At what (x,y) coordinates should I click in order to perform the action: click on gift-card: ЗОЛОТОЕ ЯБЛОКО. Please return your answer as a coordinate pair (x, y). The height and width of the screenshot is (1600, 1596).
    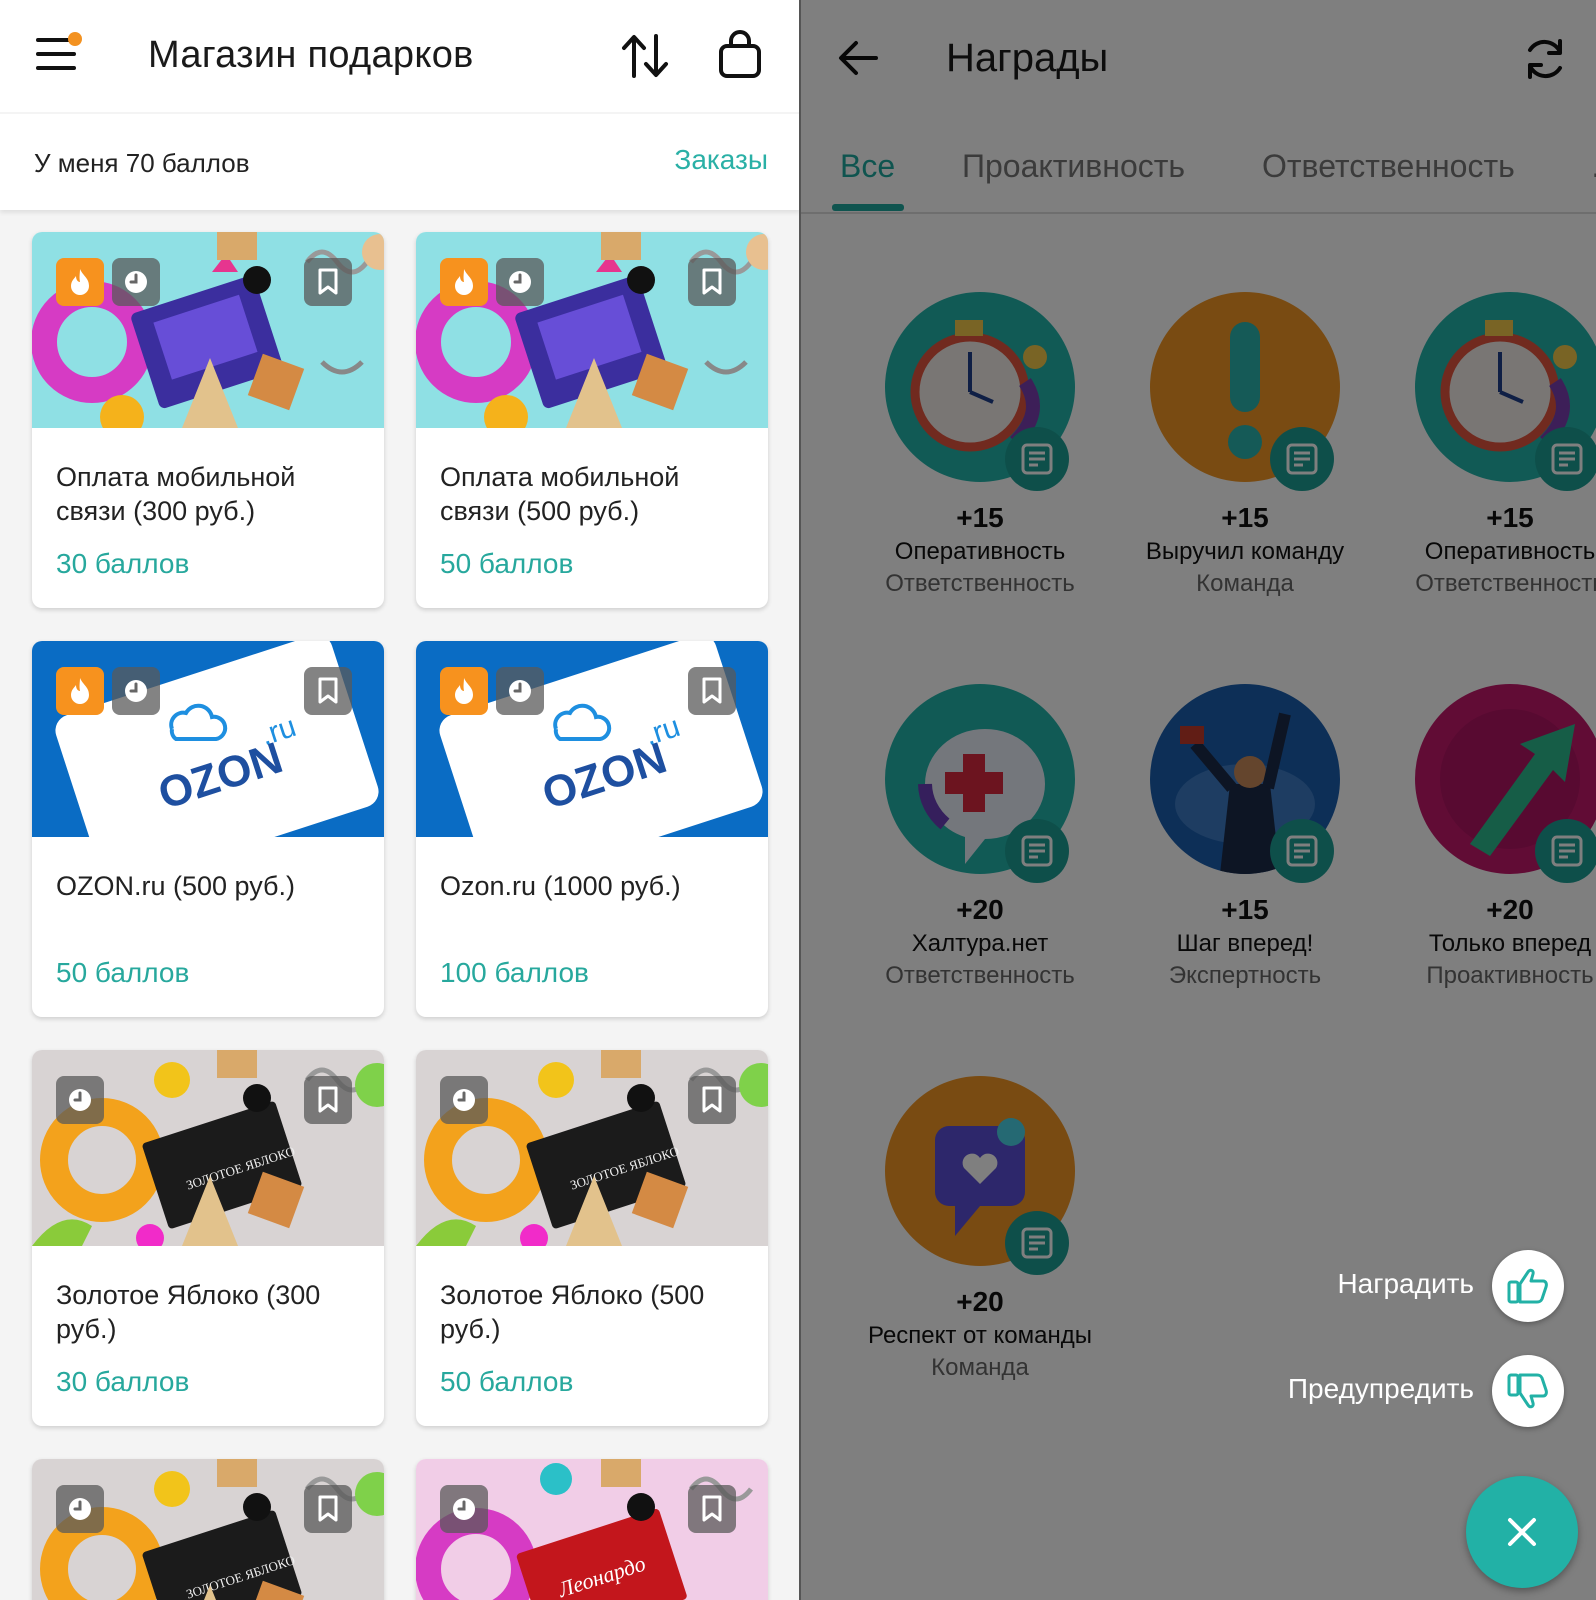
    Looking at the image, I should click on (208, 1529).